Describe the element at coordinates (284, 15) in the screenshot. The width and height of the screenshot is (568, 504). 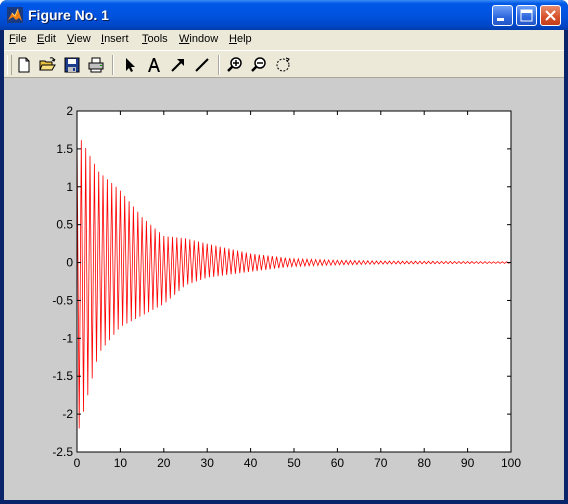
I see `title-bar: Figure No. 1` at that location.